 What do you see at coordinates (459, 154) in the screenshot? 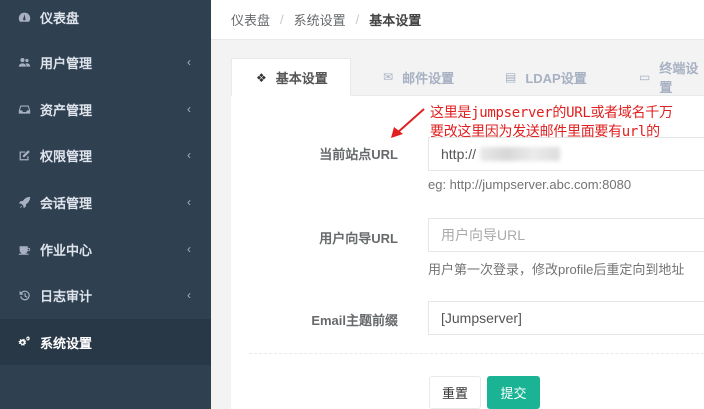
I see `site-url-value: http://` at bounding box center [459, 154].